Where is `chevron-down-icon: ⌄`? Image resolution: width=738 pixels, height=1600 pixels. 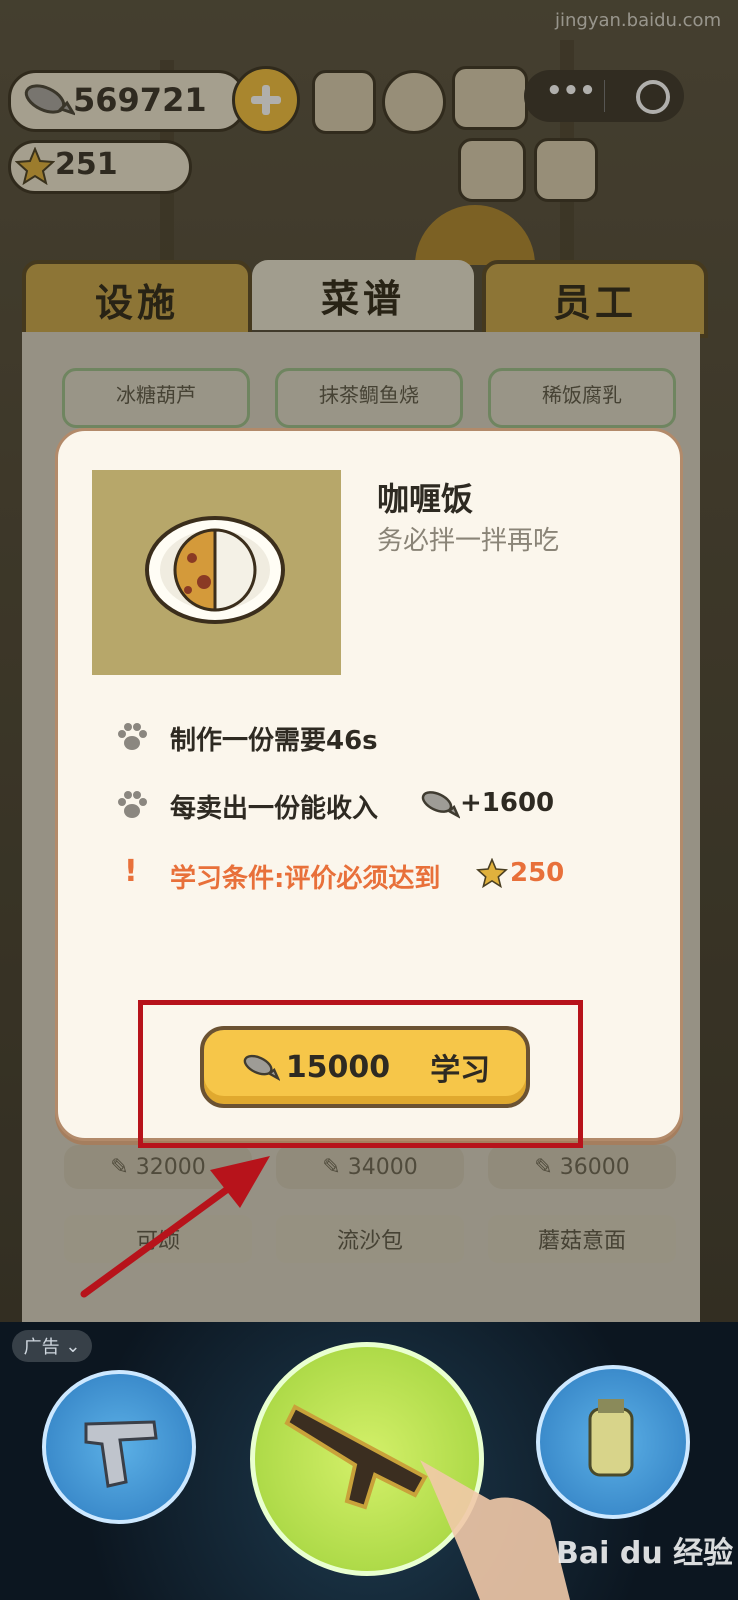
chevron-down-icon: ⌄ is located at coordinates (73, 1346).